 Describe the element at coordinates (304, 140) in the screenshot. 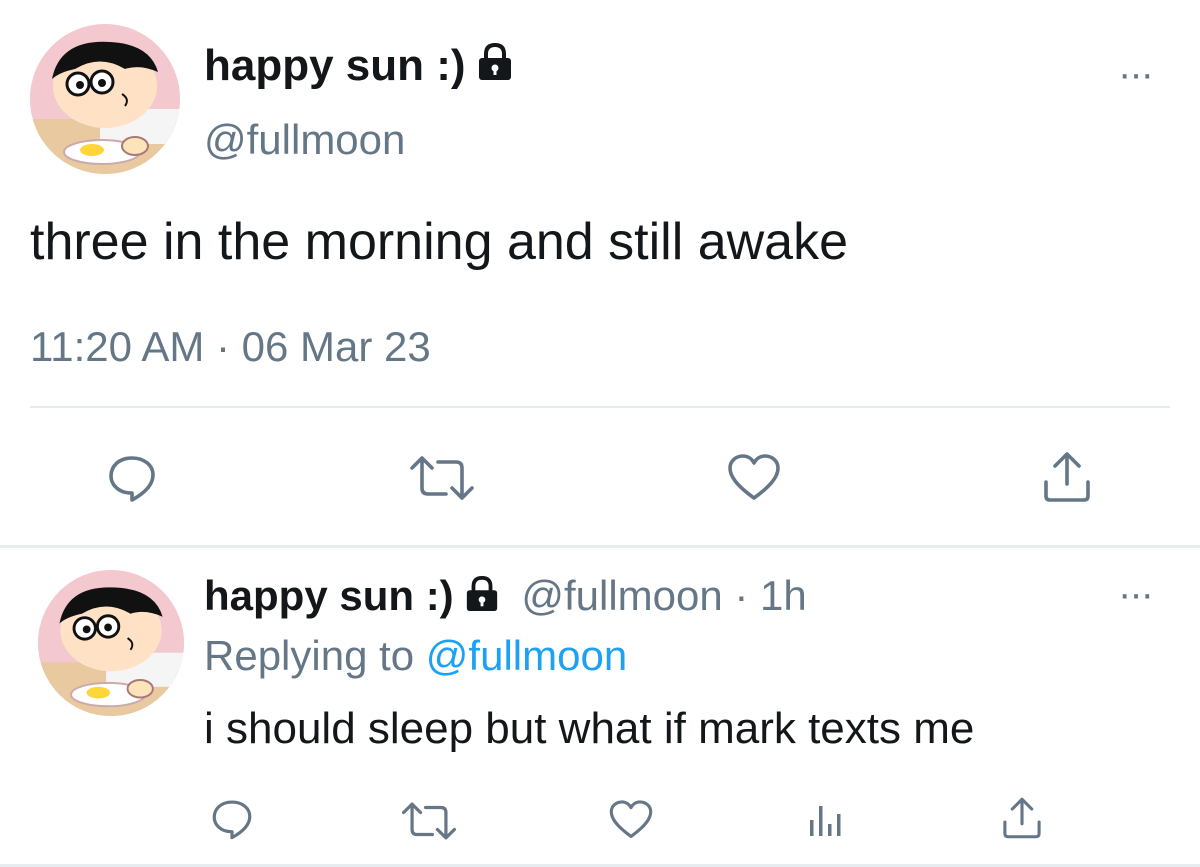

I see `handle: @fullmoon` at that location.